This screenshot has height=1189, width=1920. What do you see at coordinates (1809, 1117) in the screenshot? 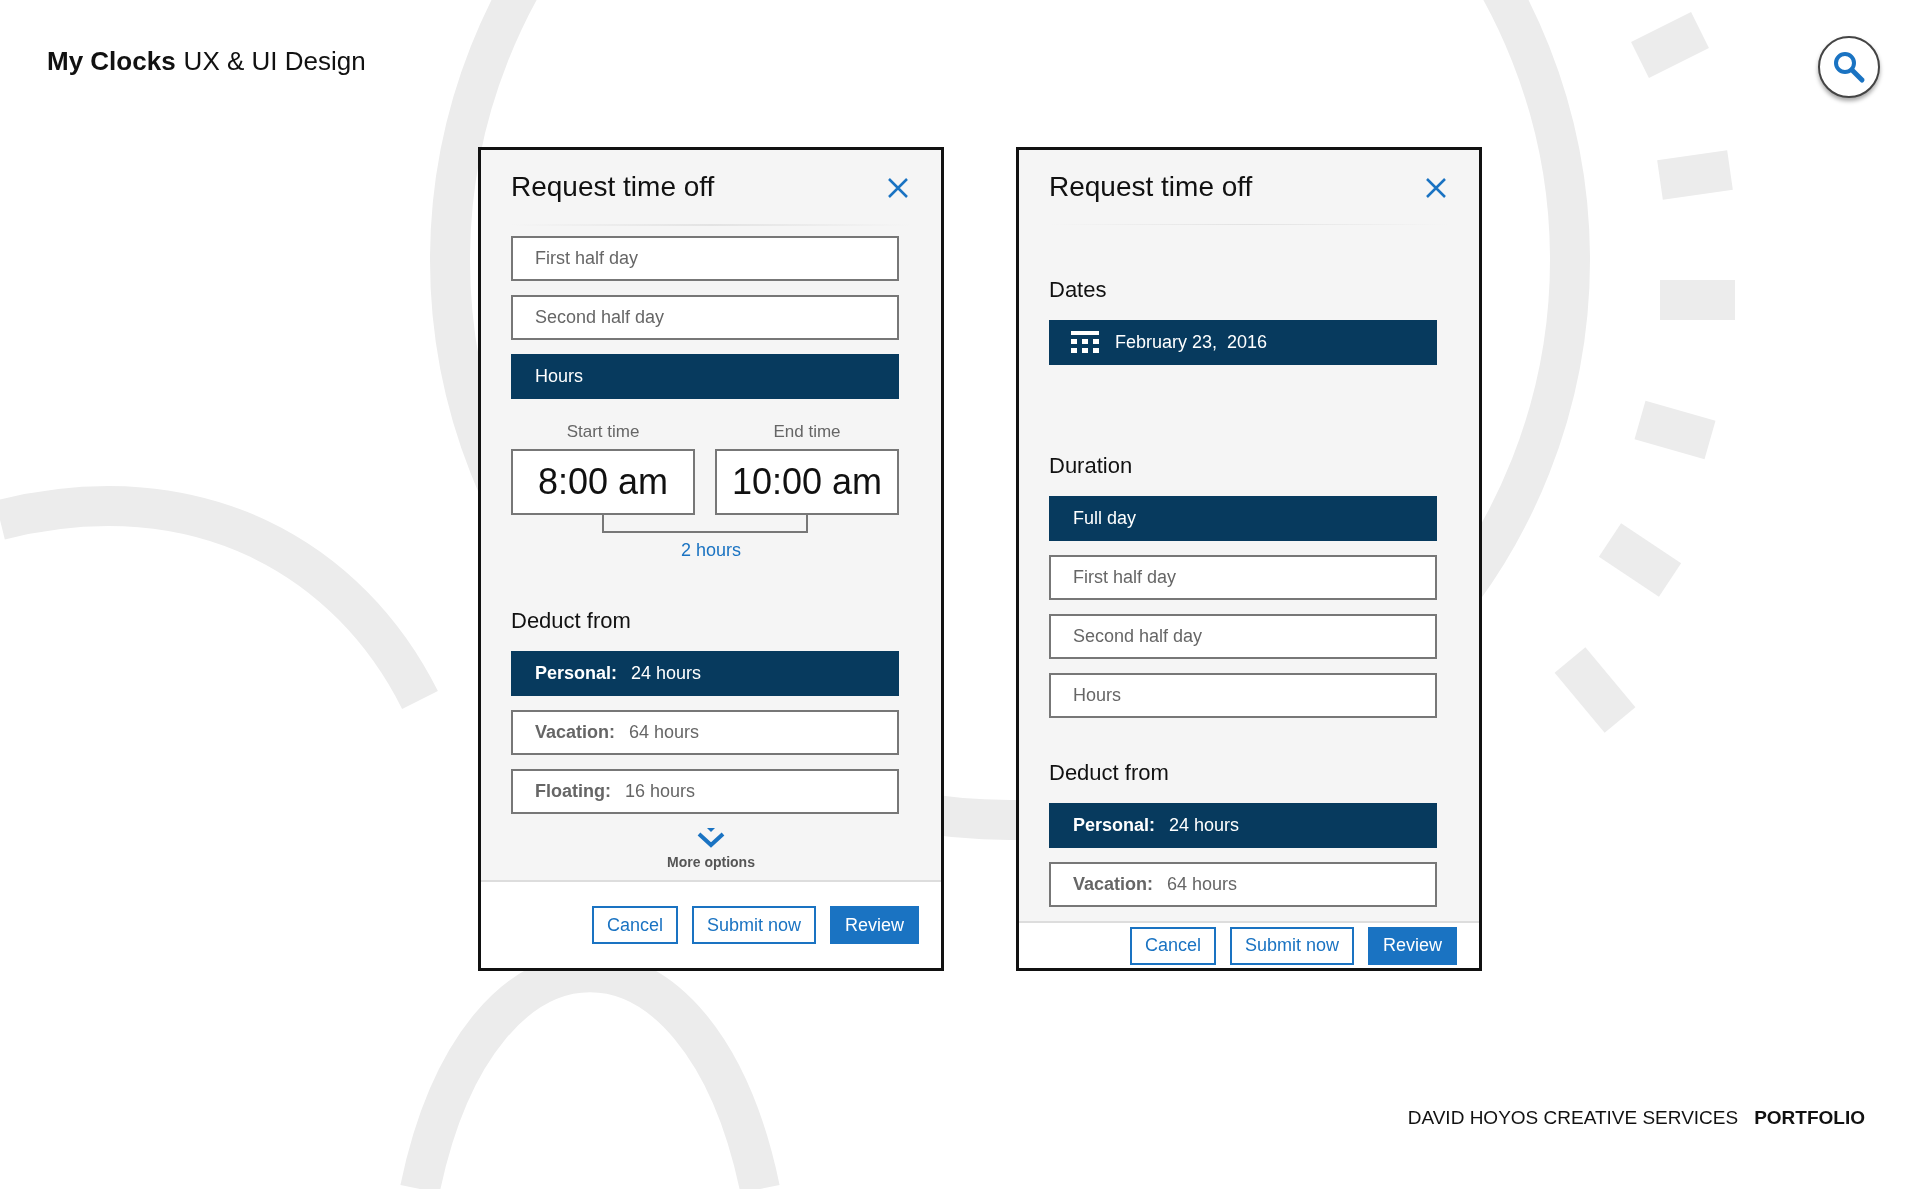
I see `section-label: PORTFOLIO` at bounding box center [1809, 1117].